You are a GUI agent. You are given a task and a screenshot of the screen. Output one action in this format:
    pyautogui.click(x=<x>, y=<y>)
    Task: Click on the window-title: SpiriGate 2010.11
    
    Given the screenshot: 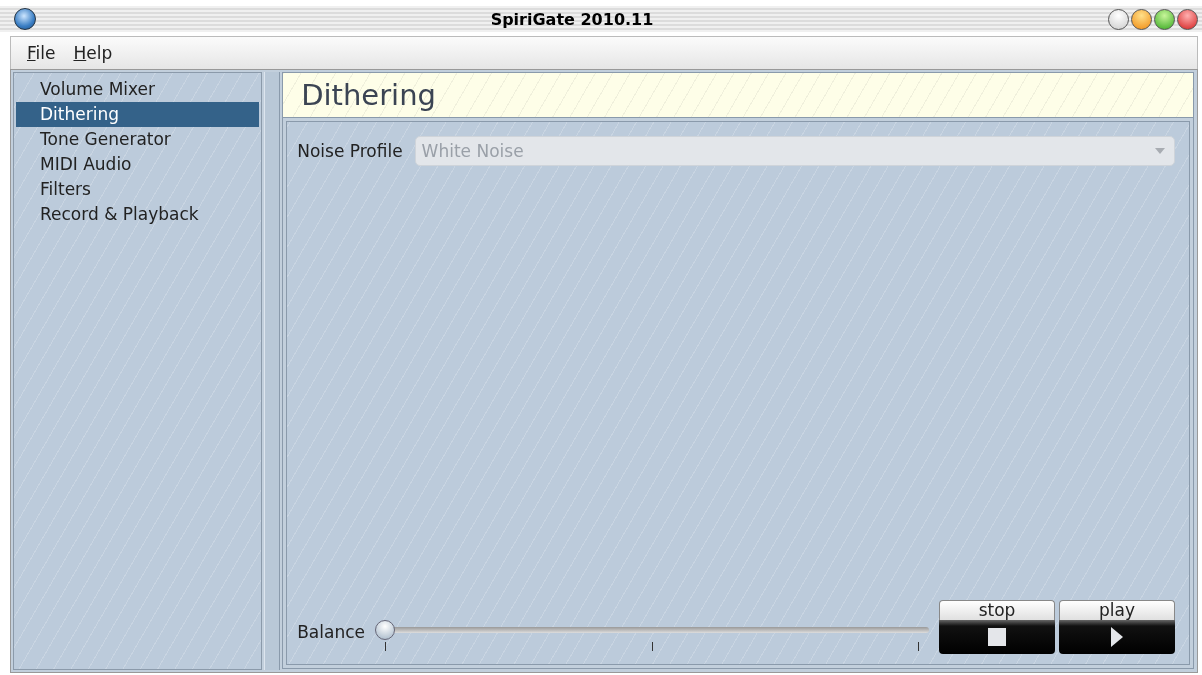 What is the action you would take?
    pyautogui.click(x=572, y=19)
    